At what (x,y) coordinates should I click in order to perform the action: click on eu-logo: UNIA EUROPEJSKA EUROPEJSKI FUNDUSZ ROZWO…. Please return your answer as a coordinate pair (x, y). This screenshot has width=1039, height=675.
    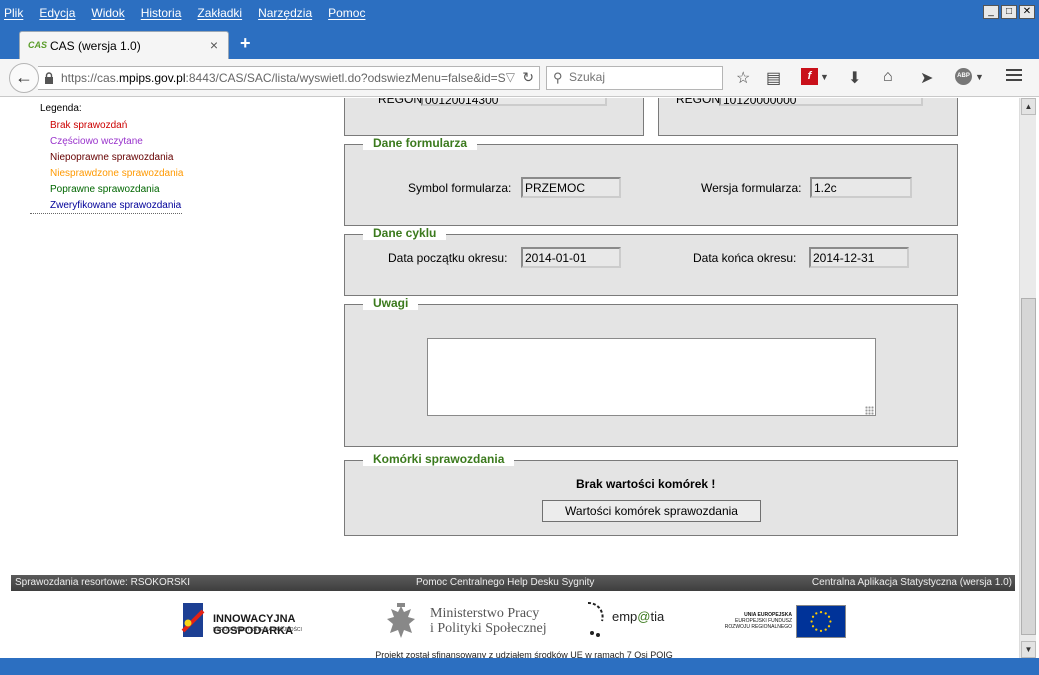
    Looking at the image, I should click on (779, 622).